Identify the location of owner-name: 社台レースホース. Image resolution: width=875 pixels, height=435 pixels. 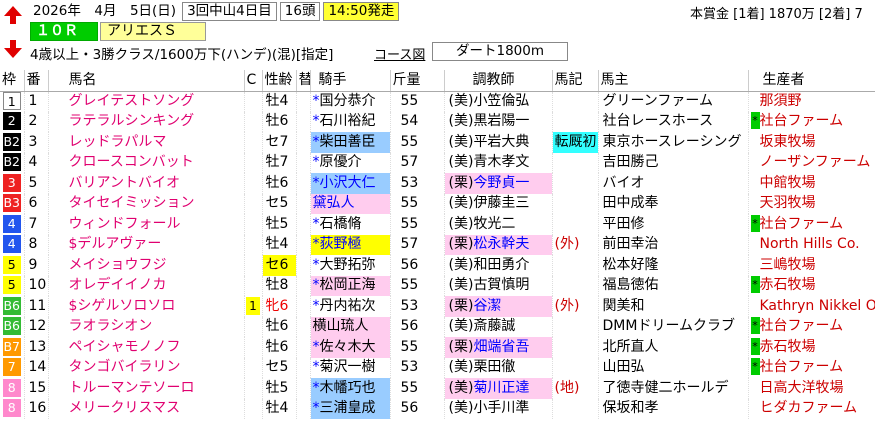
(673, 121).